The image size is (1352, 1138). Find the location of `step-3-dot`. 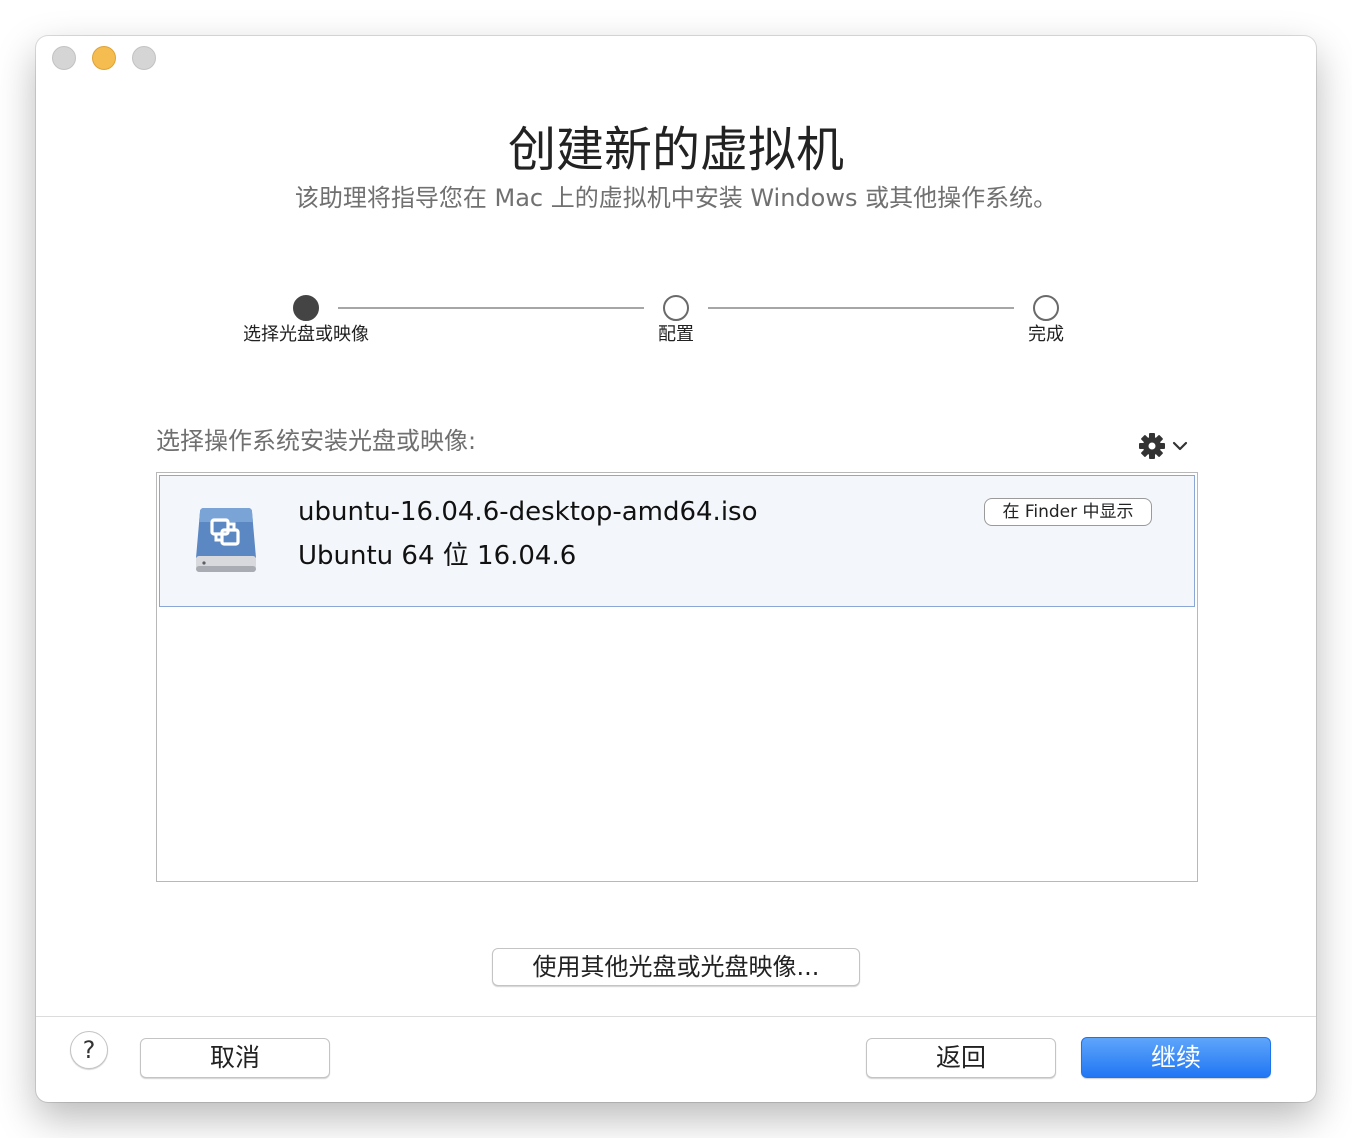

step-3-dot is located at coordinates (1046, 308).